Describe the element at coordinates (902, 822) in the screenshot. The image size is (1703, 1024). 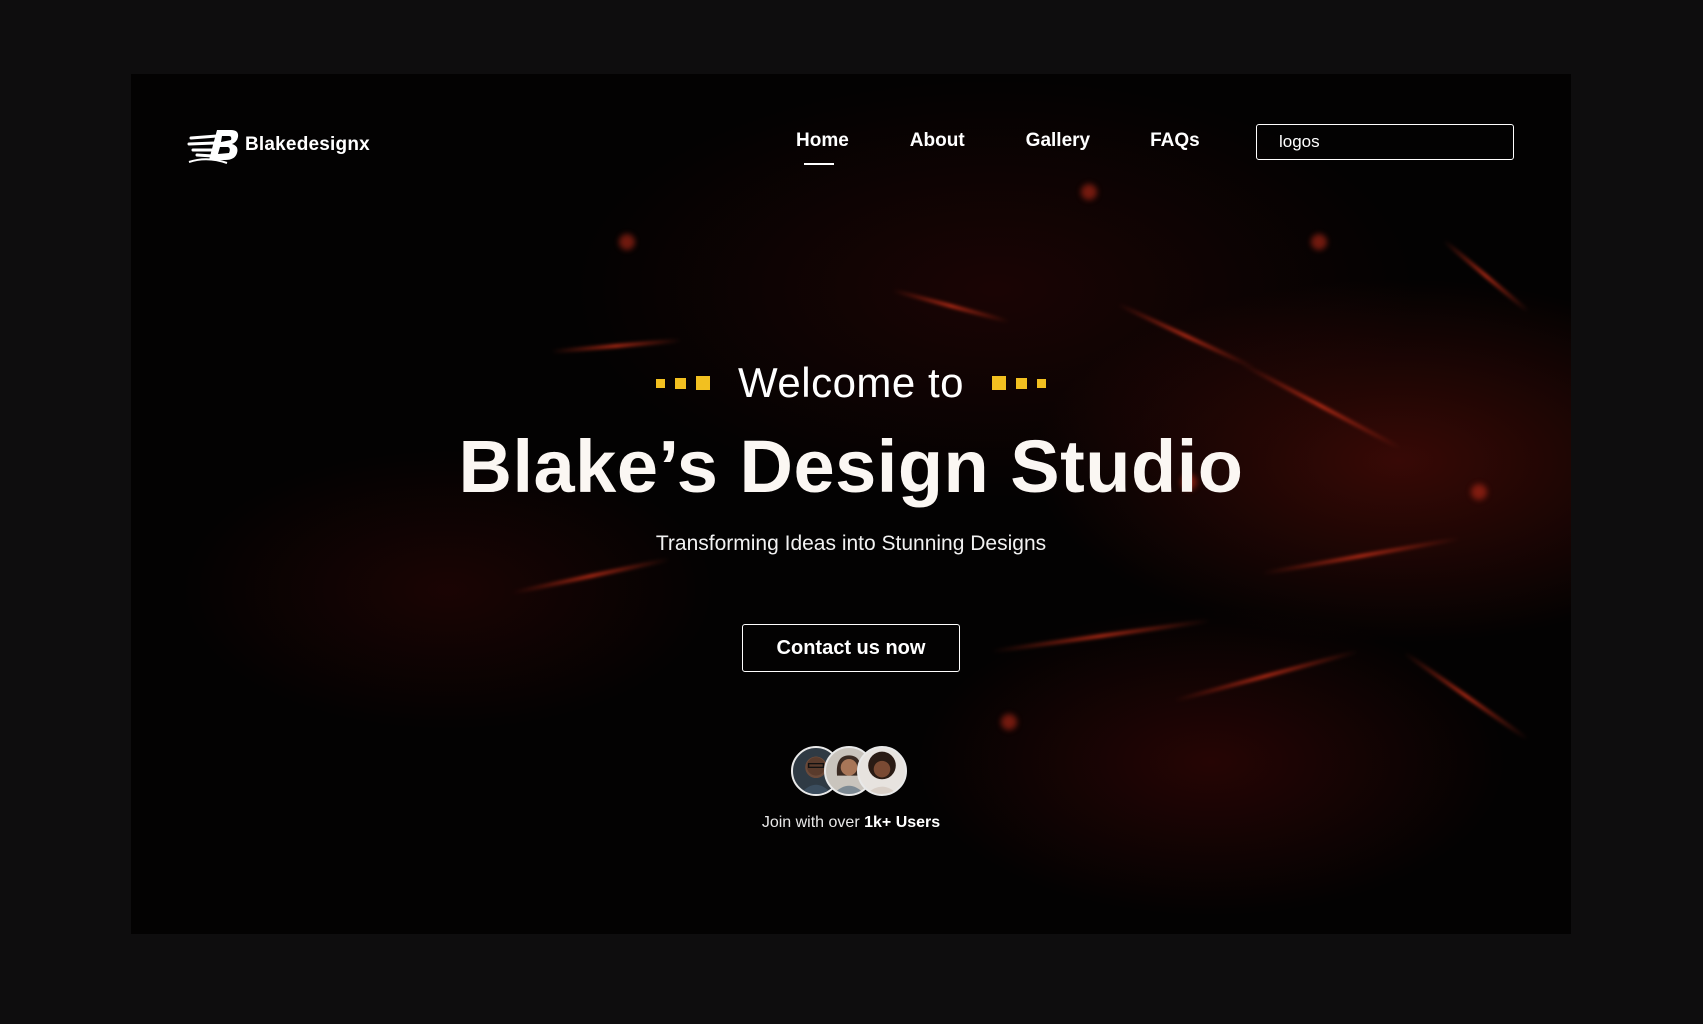
I see `social-proof-highlight: 1k+ Users` at that location.